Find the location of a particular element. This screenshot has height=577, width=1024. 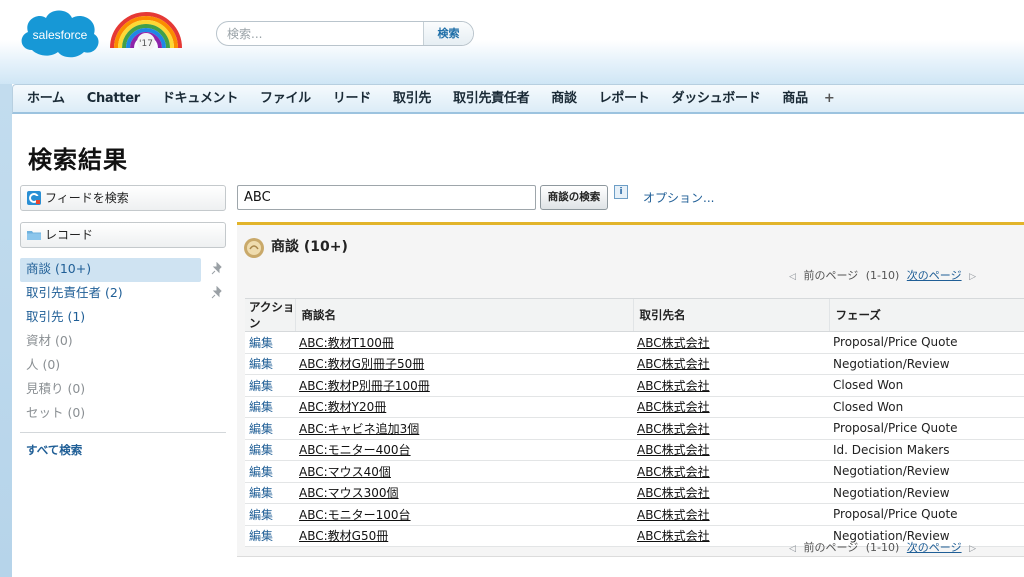

page-range: (1-10) is located at coordinates (882, 275).